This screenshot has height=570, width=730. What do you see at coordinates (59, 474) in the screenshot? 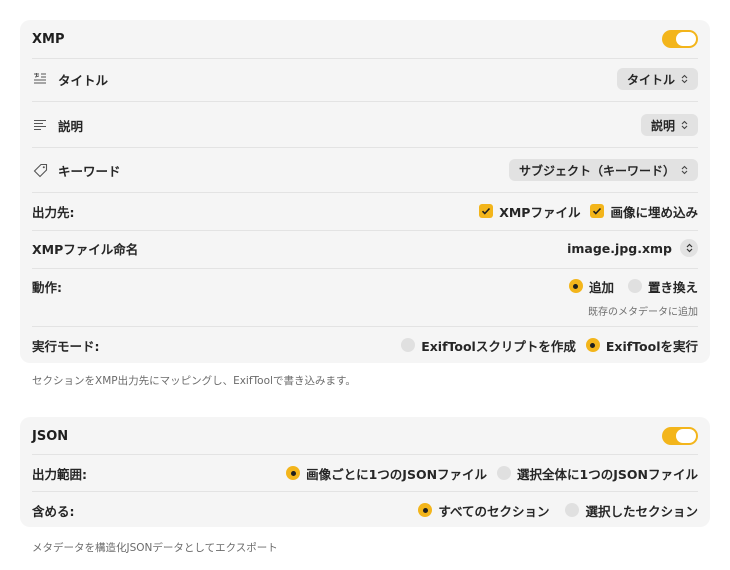
I see `scope-label: 出力範囲:` at bounding box center [59, 474].